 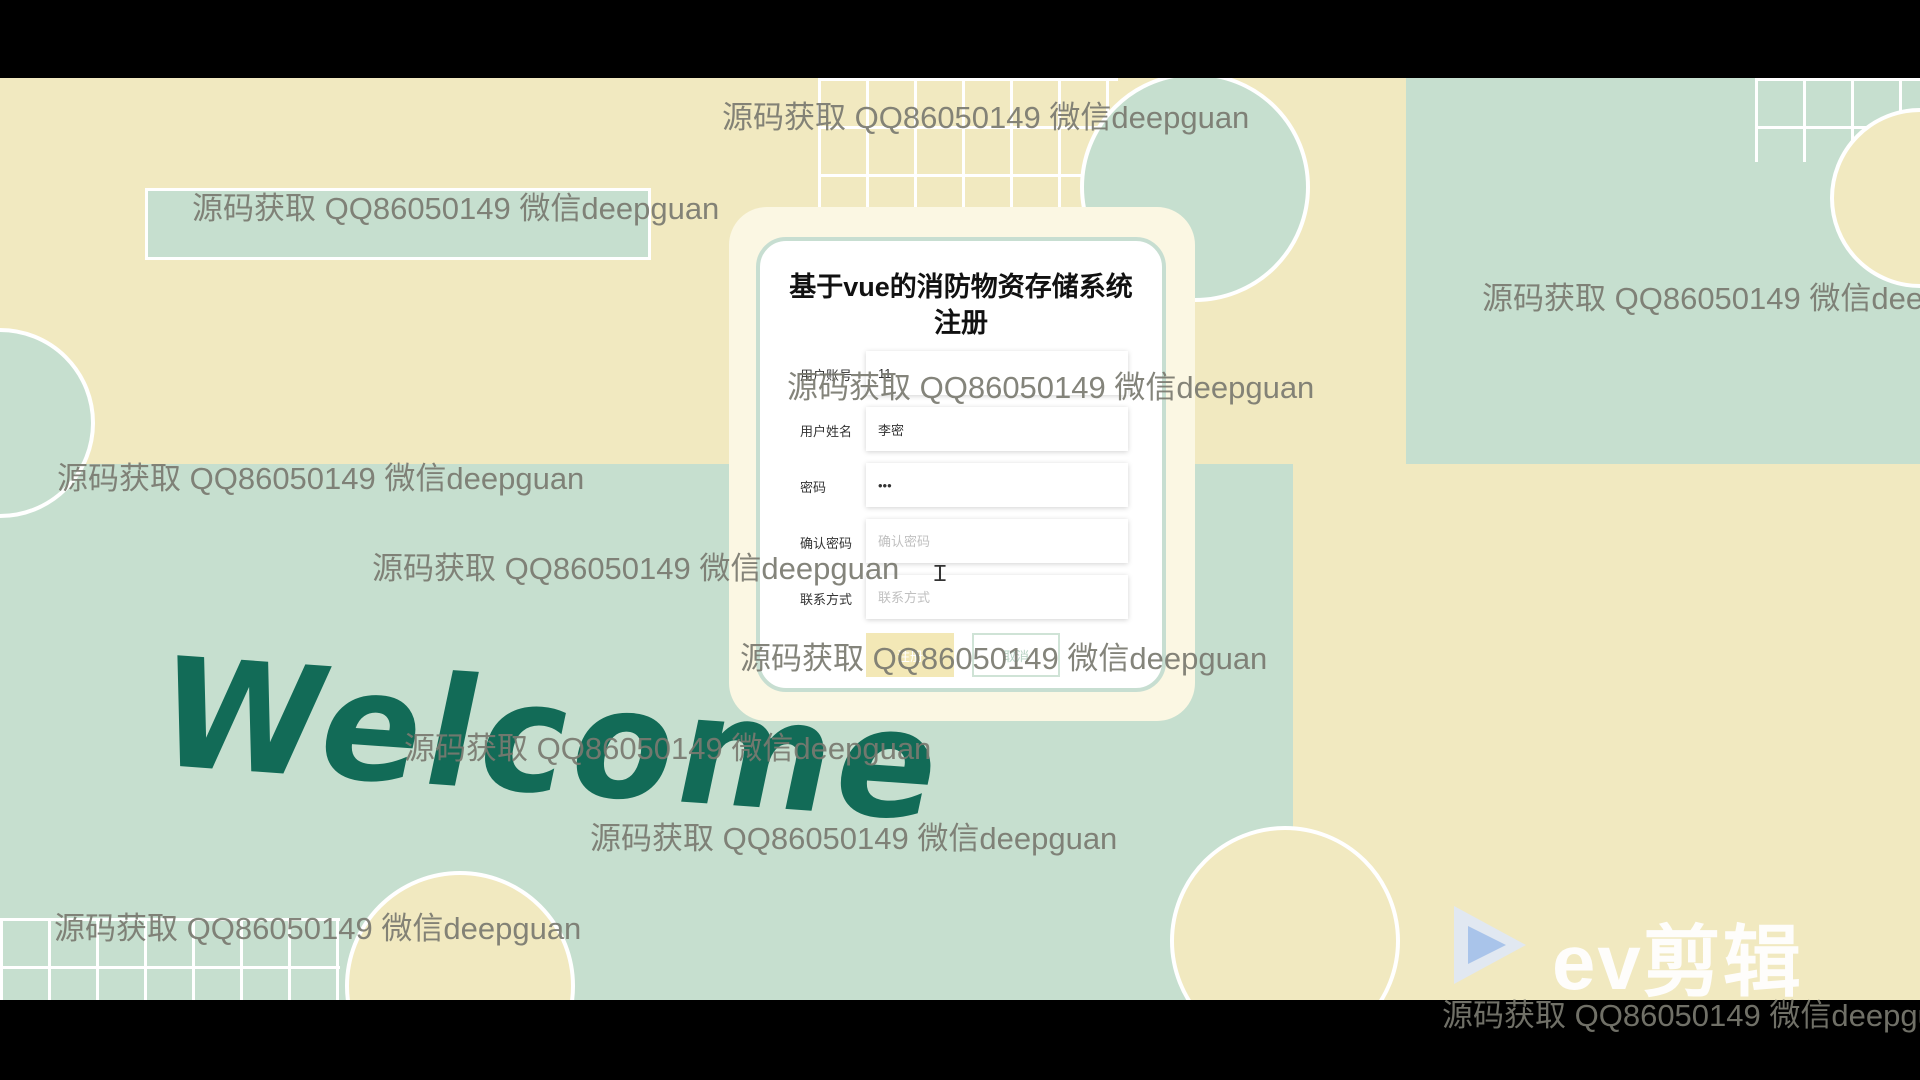 What do you see at coordinates (997, 597) in the screenshot?
I see `contact-input` at bounding box center [997, 597].